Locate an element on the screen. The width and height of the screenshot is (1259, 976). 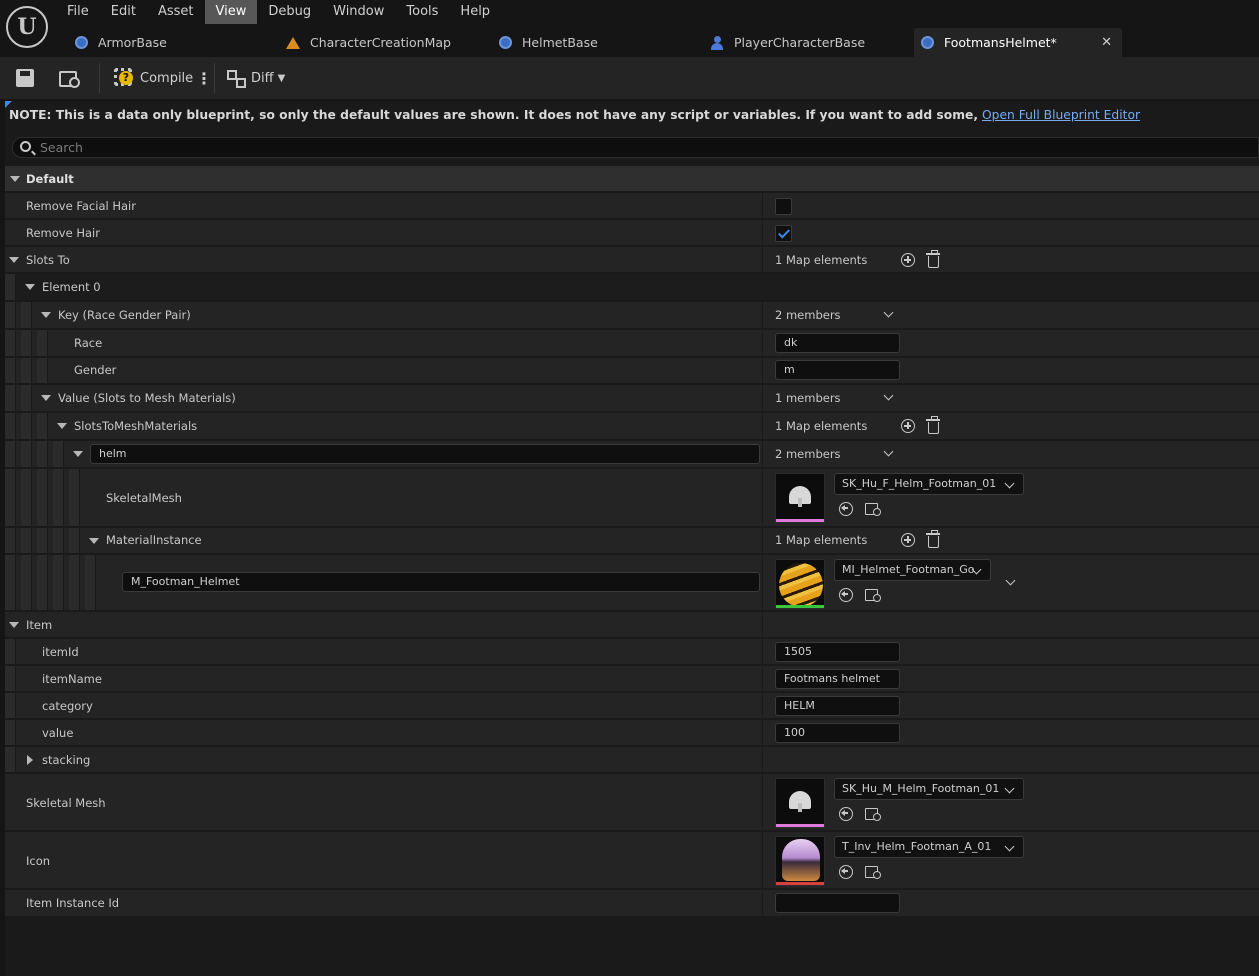
item-id-field: 1505 is located at coordinates (837, 652).